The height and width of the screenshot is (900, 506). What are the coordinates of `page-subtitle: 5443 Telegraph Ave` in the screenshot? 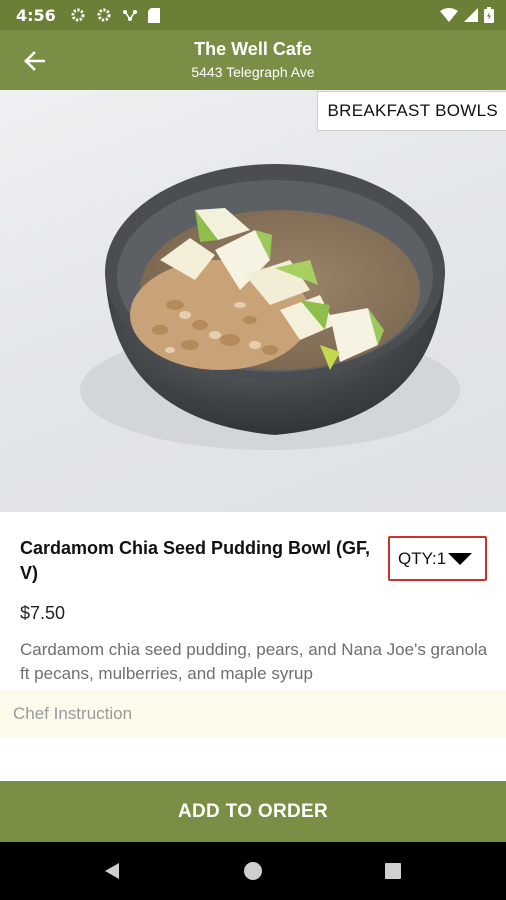 It's located at (253, 72).